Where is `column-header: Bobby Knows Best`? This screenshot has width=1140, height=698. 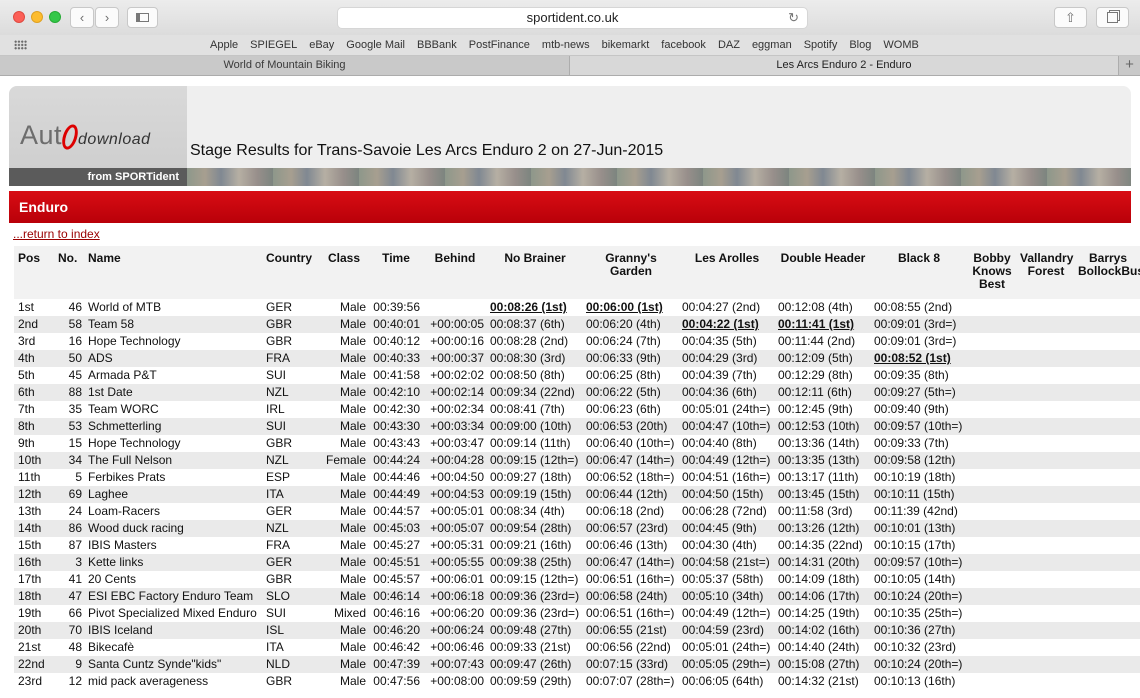
column-header: Bobby Knows Best is located at coordinates (991, 272).